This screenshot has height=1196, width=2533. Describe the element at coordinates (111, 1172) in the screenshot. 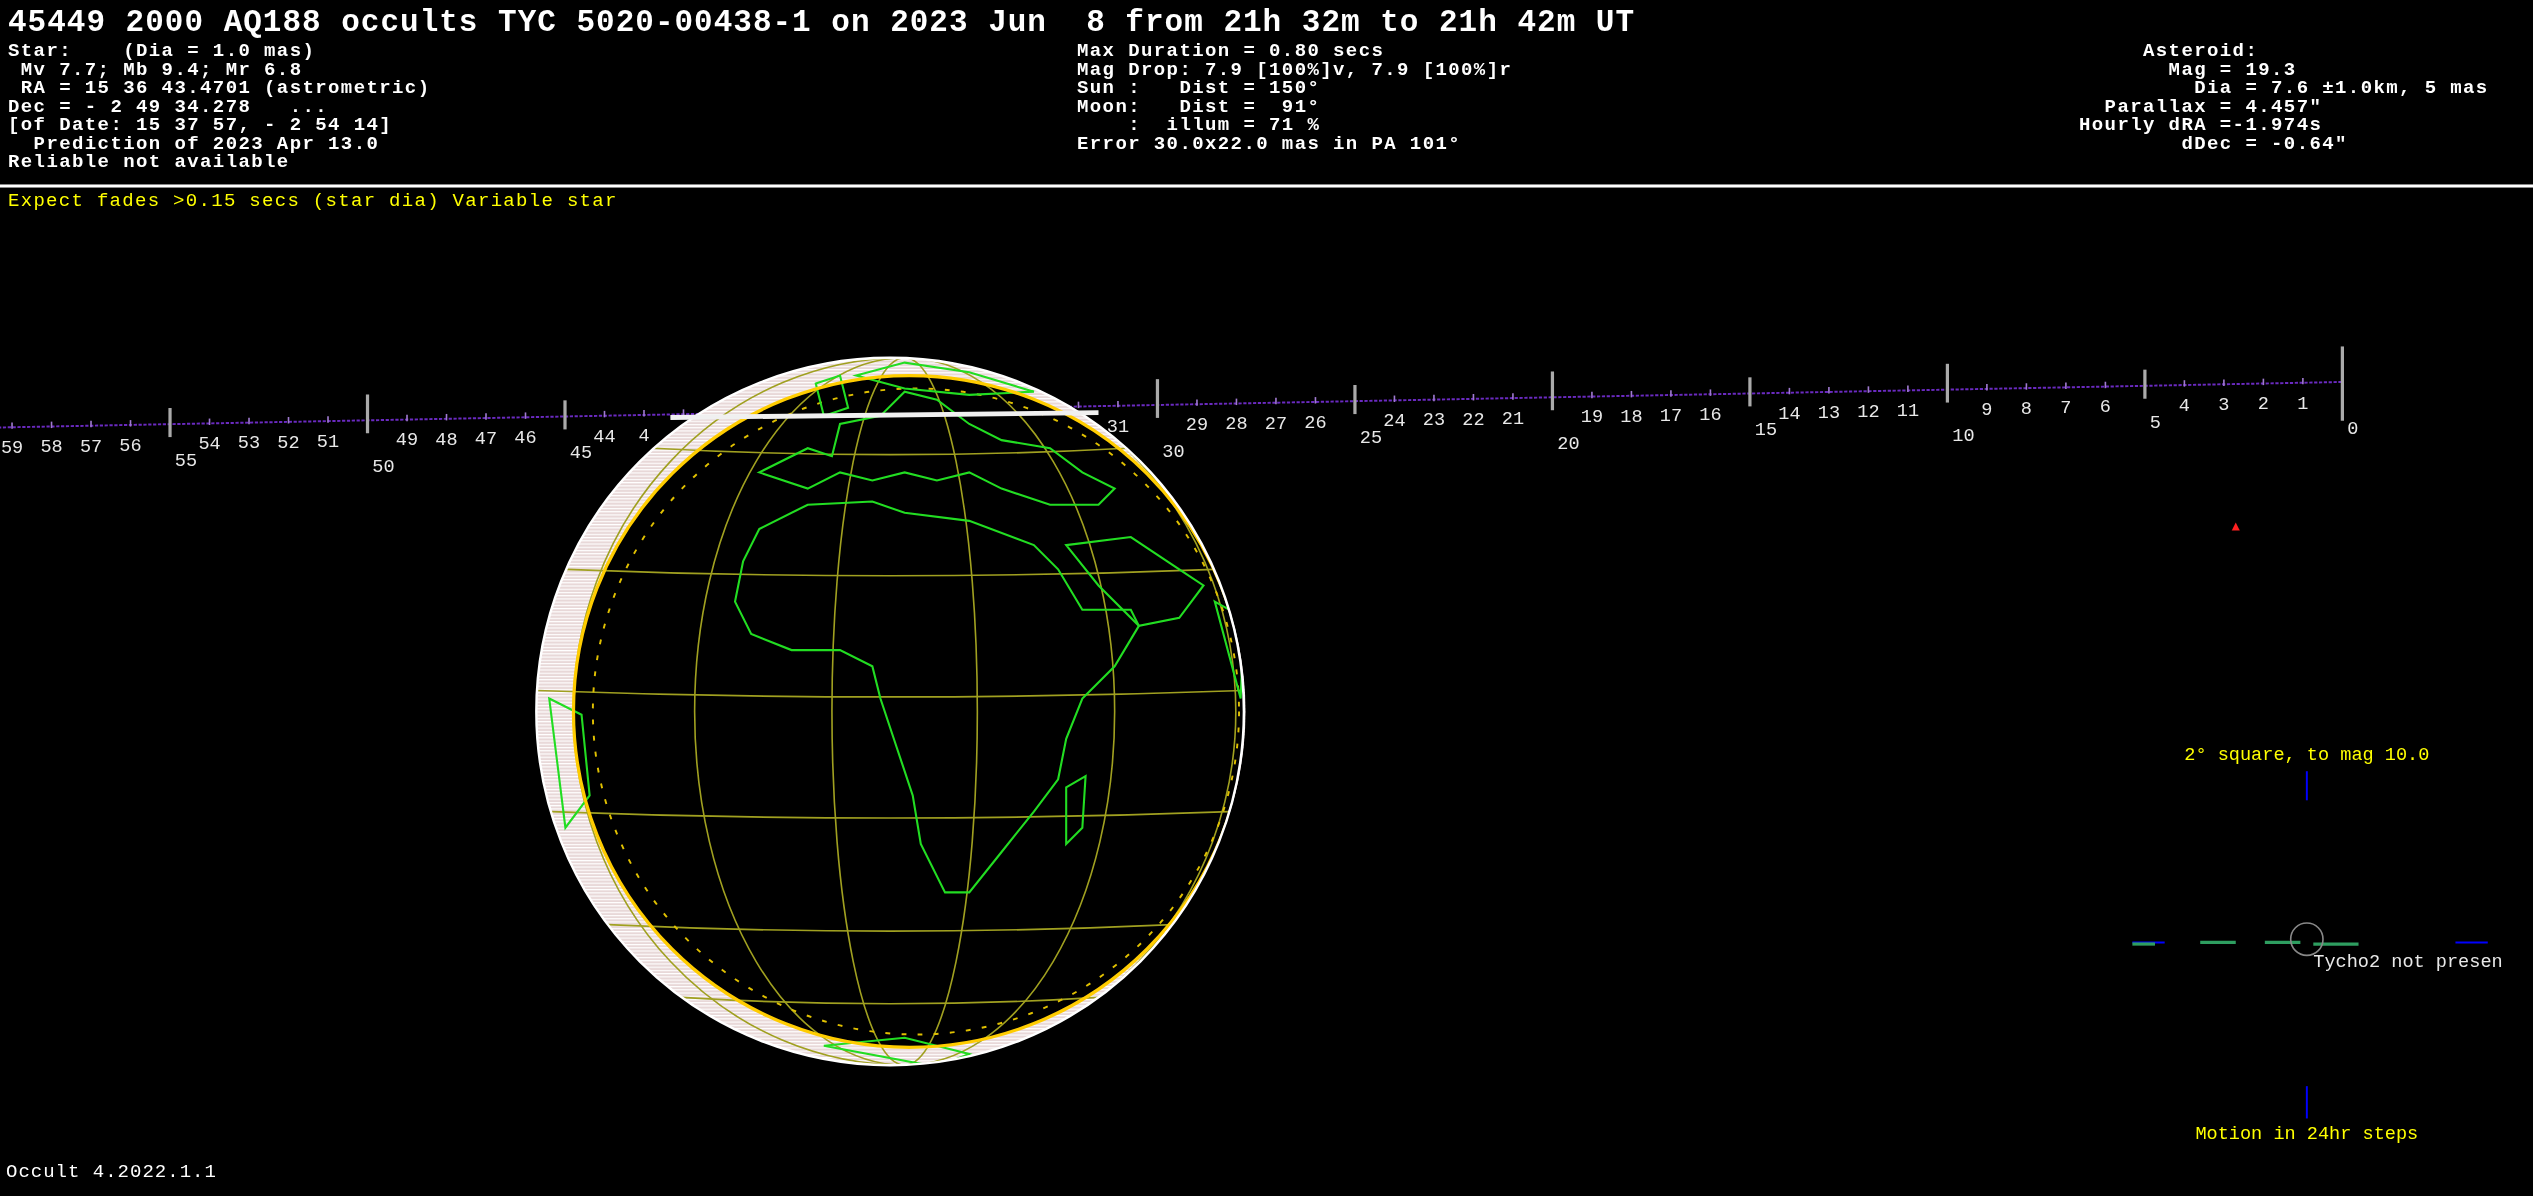

I see `version-label: Occult 4.2022.1.1` at that location.